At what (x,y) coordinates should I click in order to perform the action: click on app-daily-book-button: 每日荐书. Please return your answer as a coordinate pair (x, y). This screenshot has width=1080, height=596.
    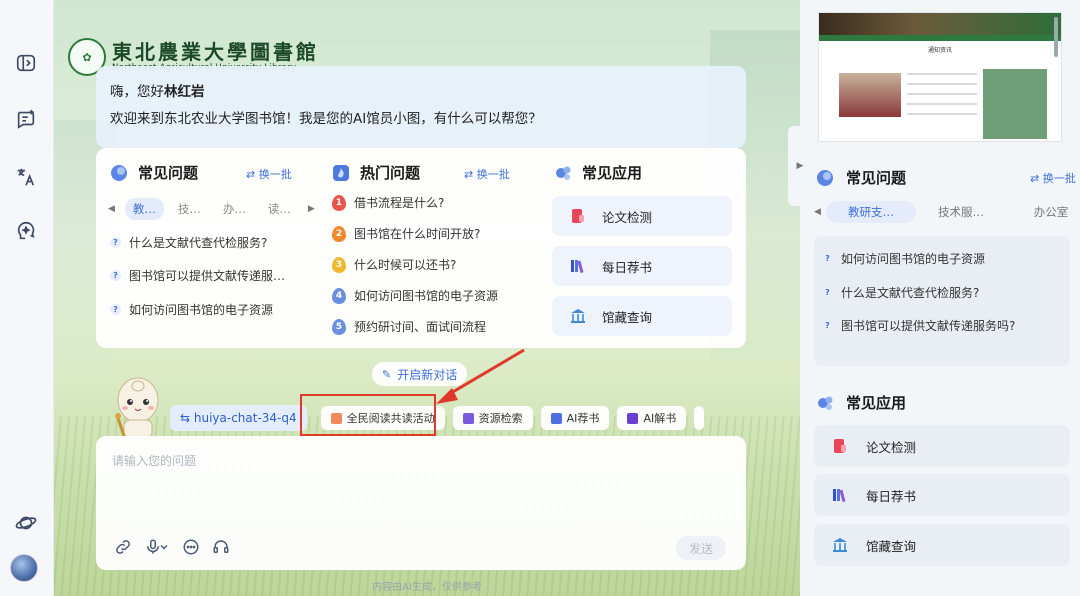
    Looking at the image, I should click on (642, 266).